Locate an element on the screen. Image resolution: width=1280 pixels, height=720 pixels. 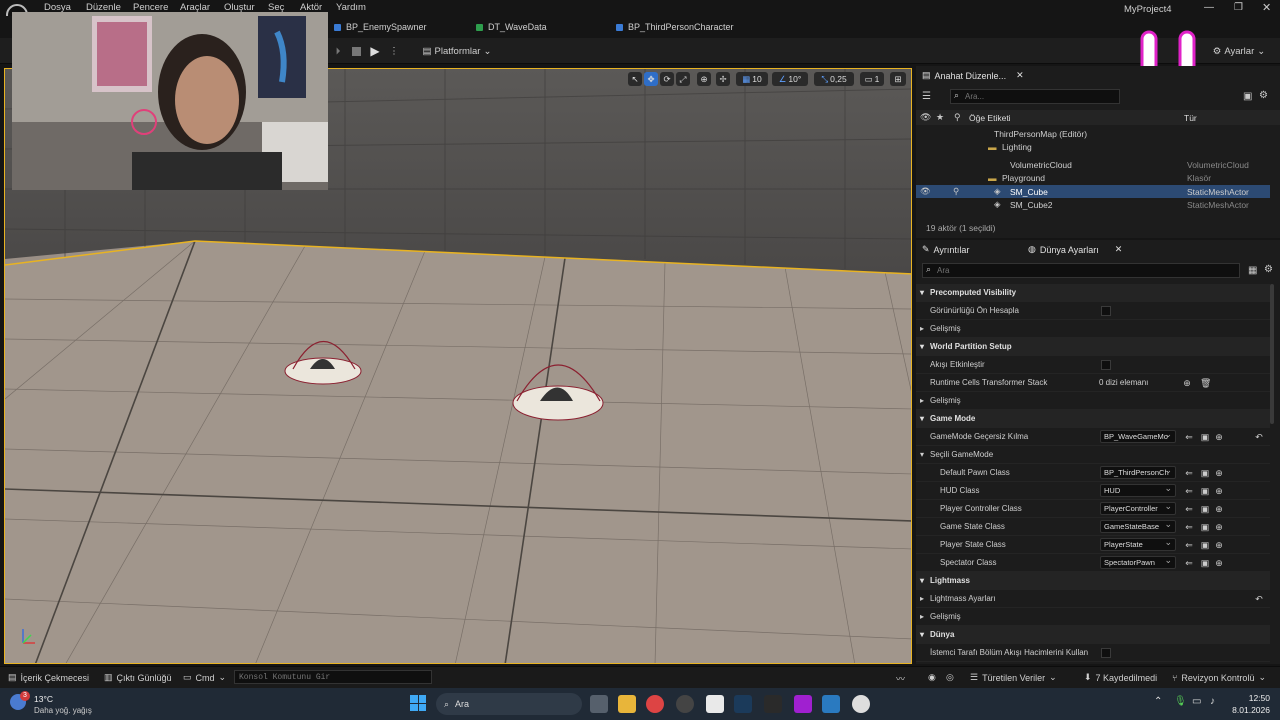
maximize-icon: ❐ is located at coordinates (1238, 7).